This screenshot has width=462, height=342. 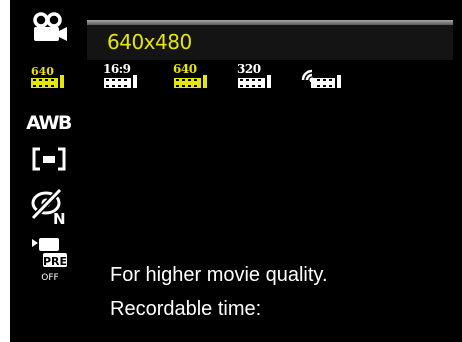 I want to click on option-webcam, so click(x=323, y=77).